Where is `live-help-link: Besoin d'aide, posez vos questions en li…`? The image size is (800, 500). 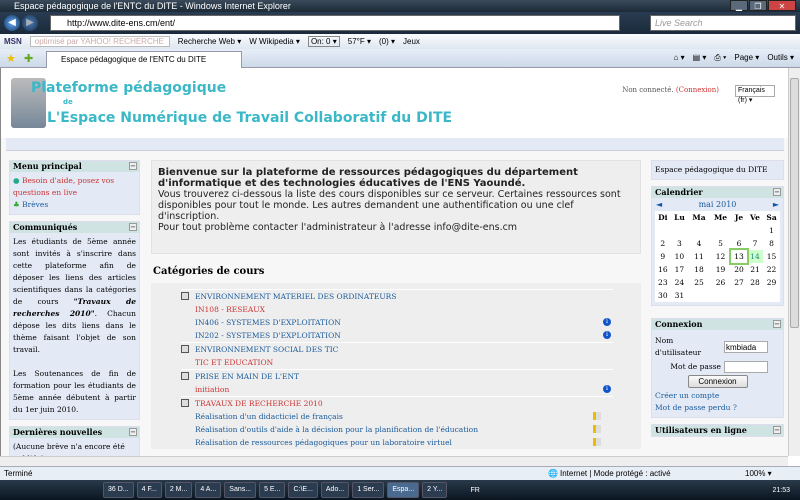
live-help-link: Besoin d'aide, posez vos questions en li… is located at coordinates (63, 186).